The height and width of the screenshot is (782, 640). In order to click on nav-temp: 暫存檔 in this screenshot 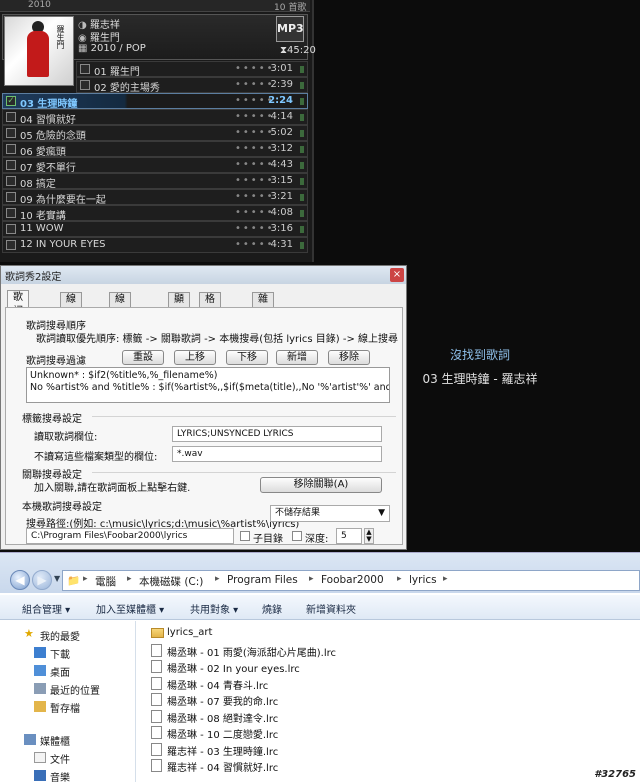, I will do `click(65, 707)`.